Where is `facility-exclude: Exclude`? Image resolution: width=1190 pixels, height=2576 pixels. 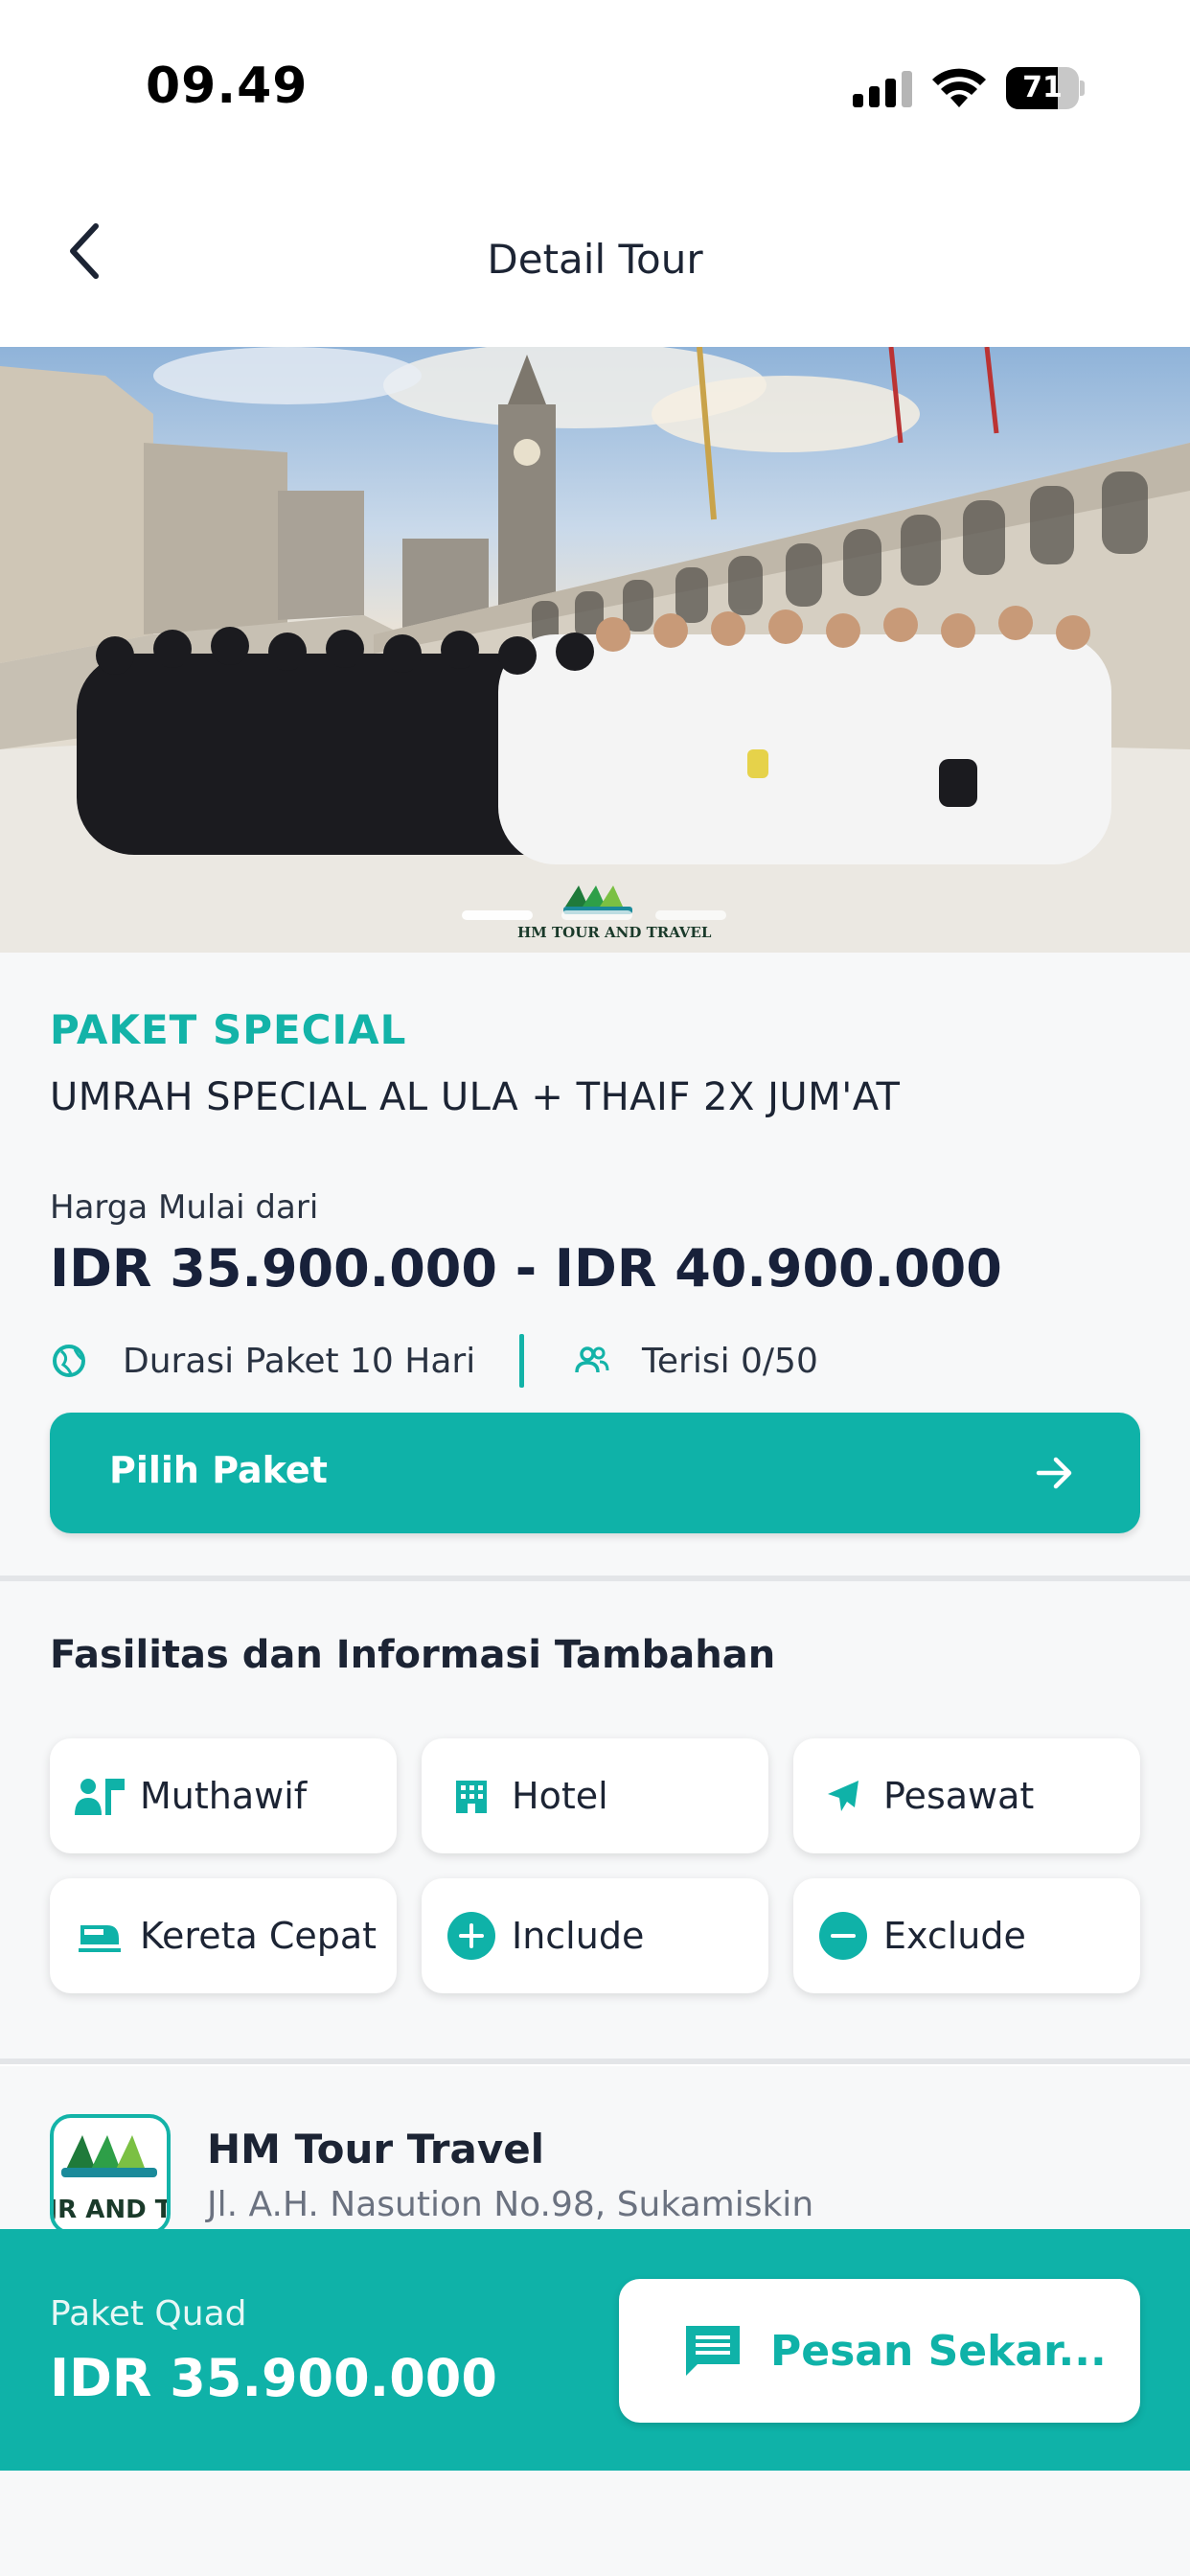
facility-exclude: Exclude is located at coordinates (967, 1935).